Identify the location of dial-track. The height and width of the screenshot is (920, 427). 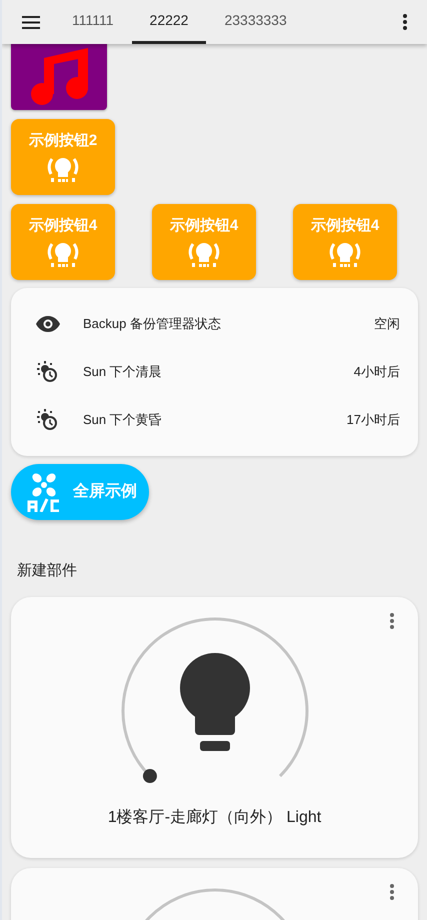
(214, 697).